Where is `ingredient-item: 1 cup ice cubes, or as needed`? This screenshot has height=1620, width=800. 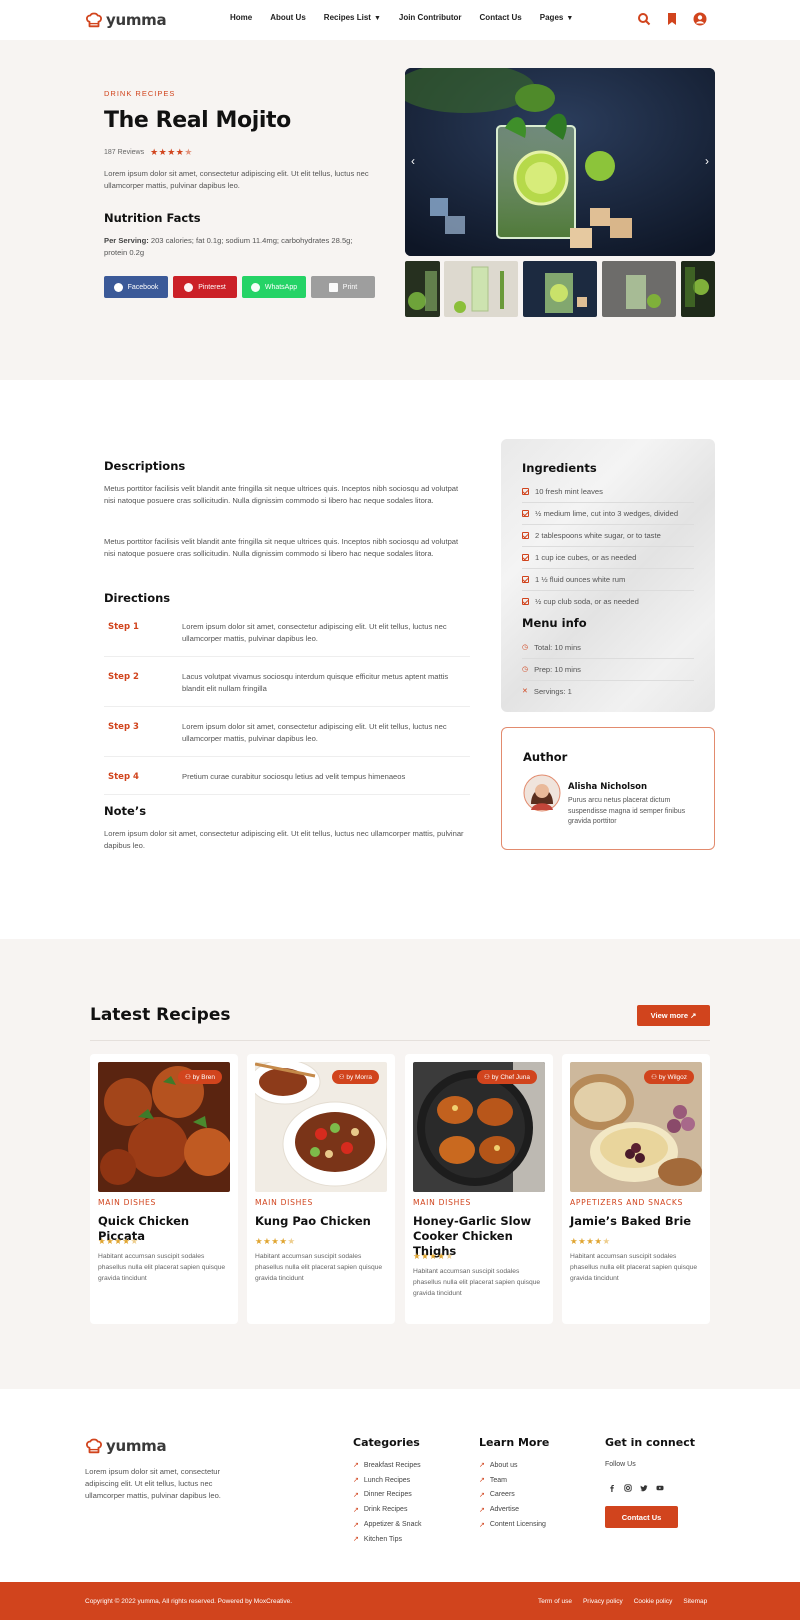
ingredient-item: 1 cup ice cubes, or as needed is located at coordinates (608, 558).